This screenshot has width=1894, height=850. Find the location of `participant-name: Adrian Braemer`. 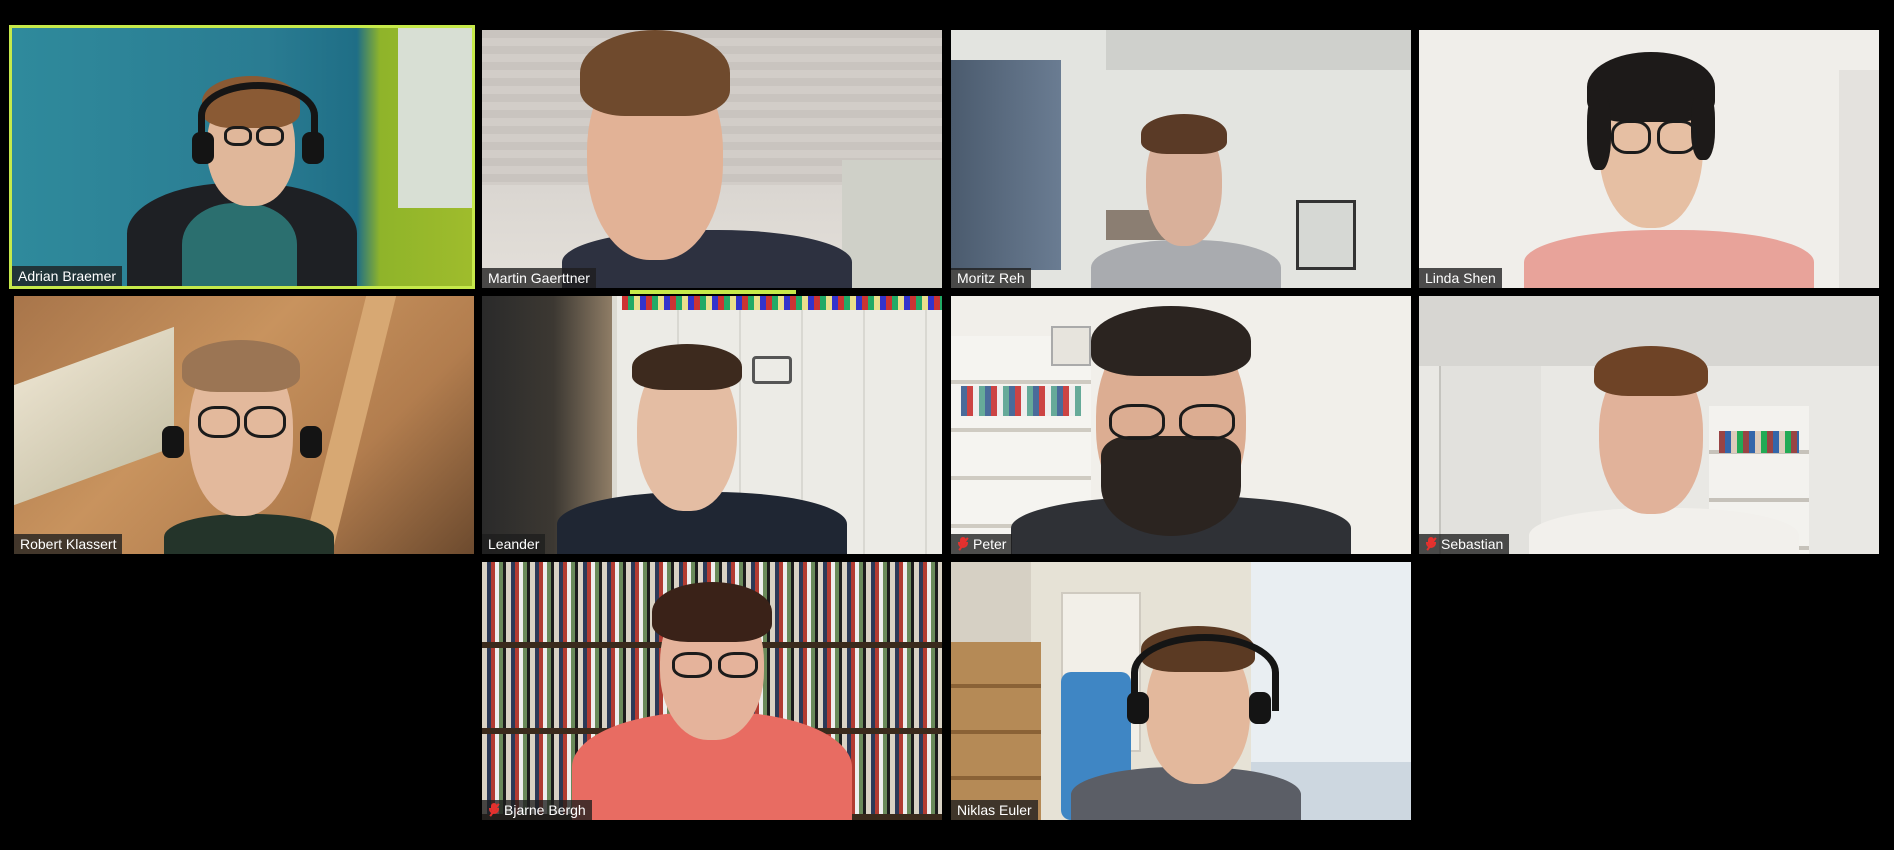

participant-name: Adrian Braemer is located at coordinates (67, 276).